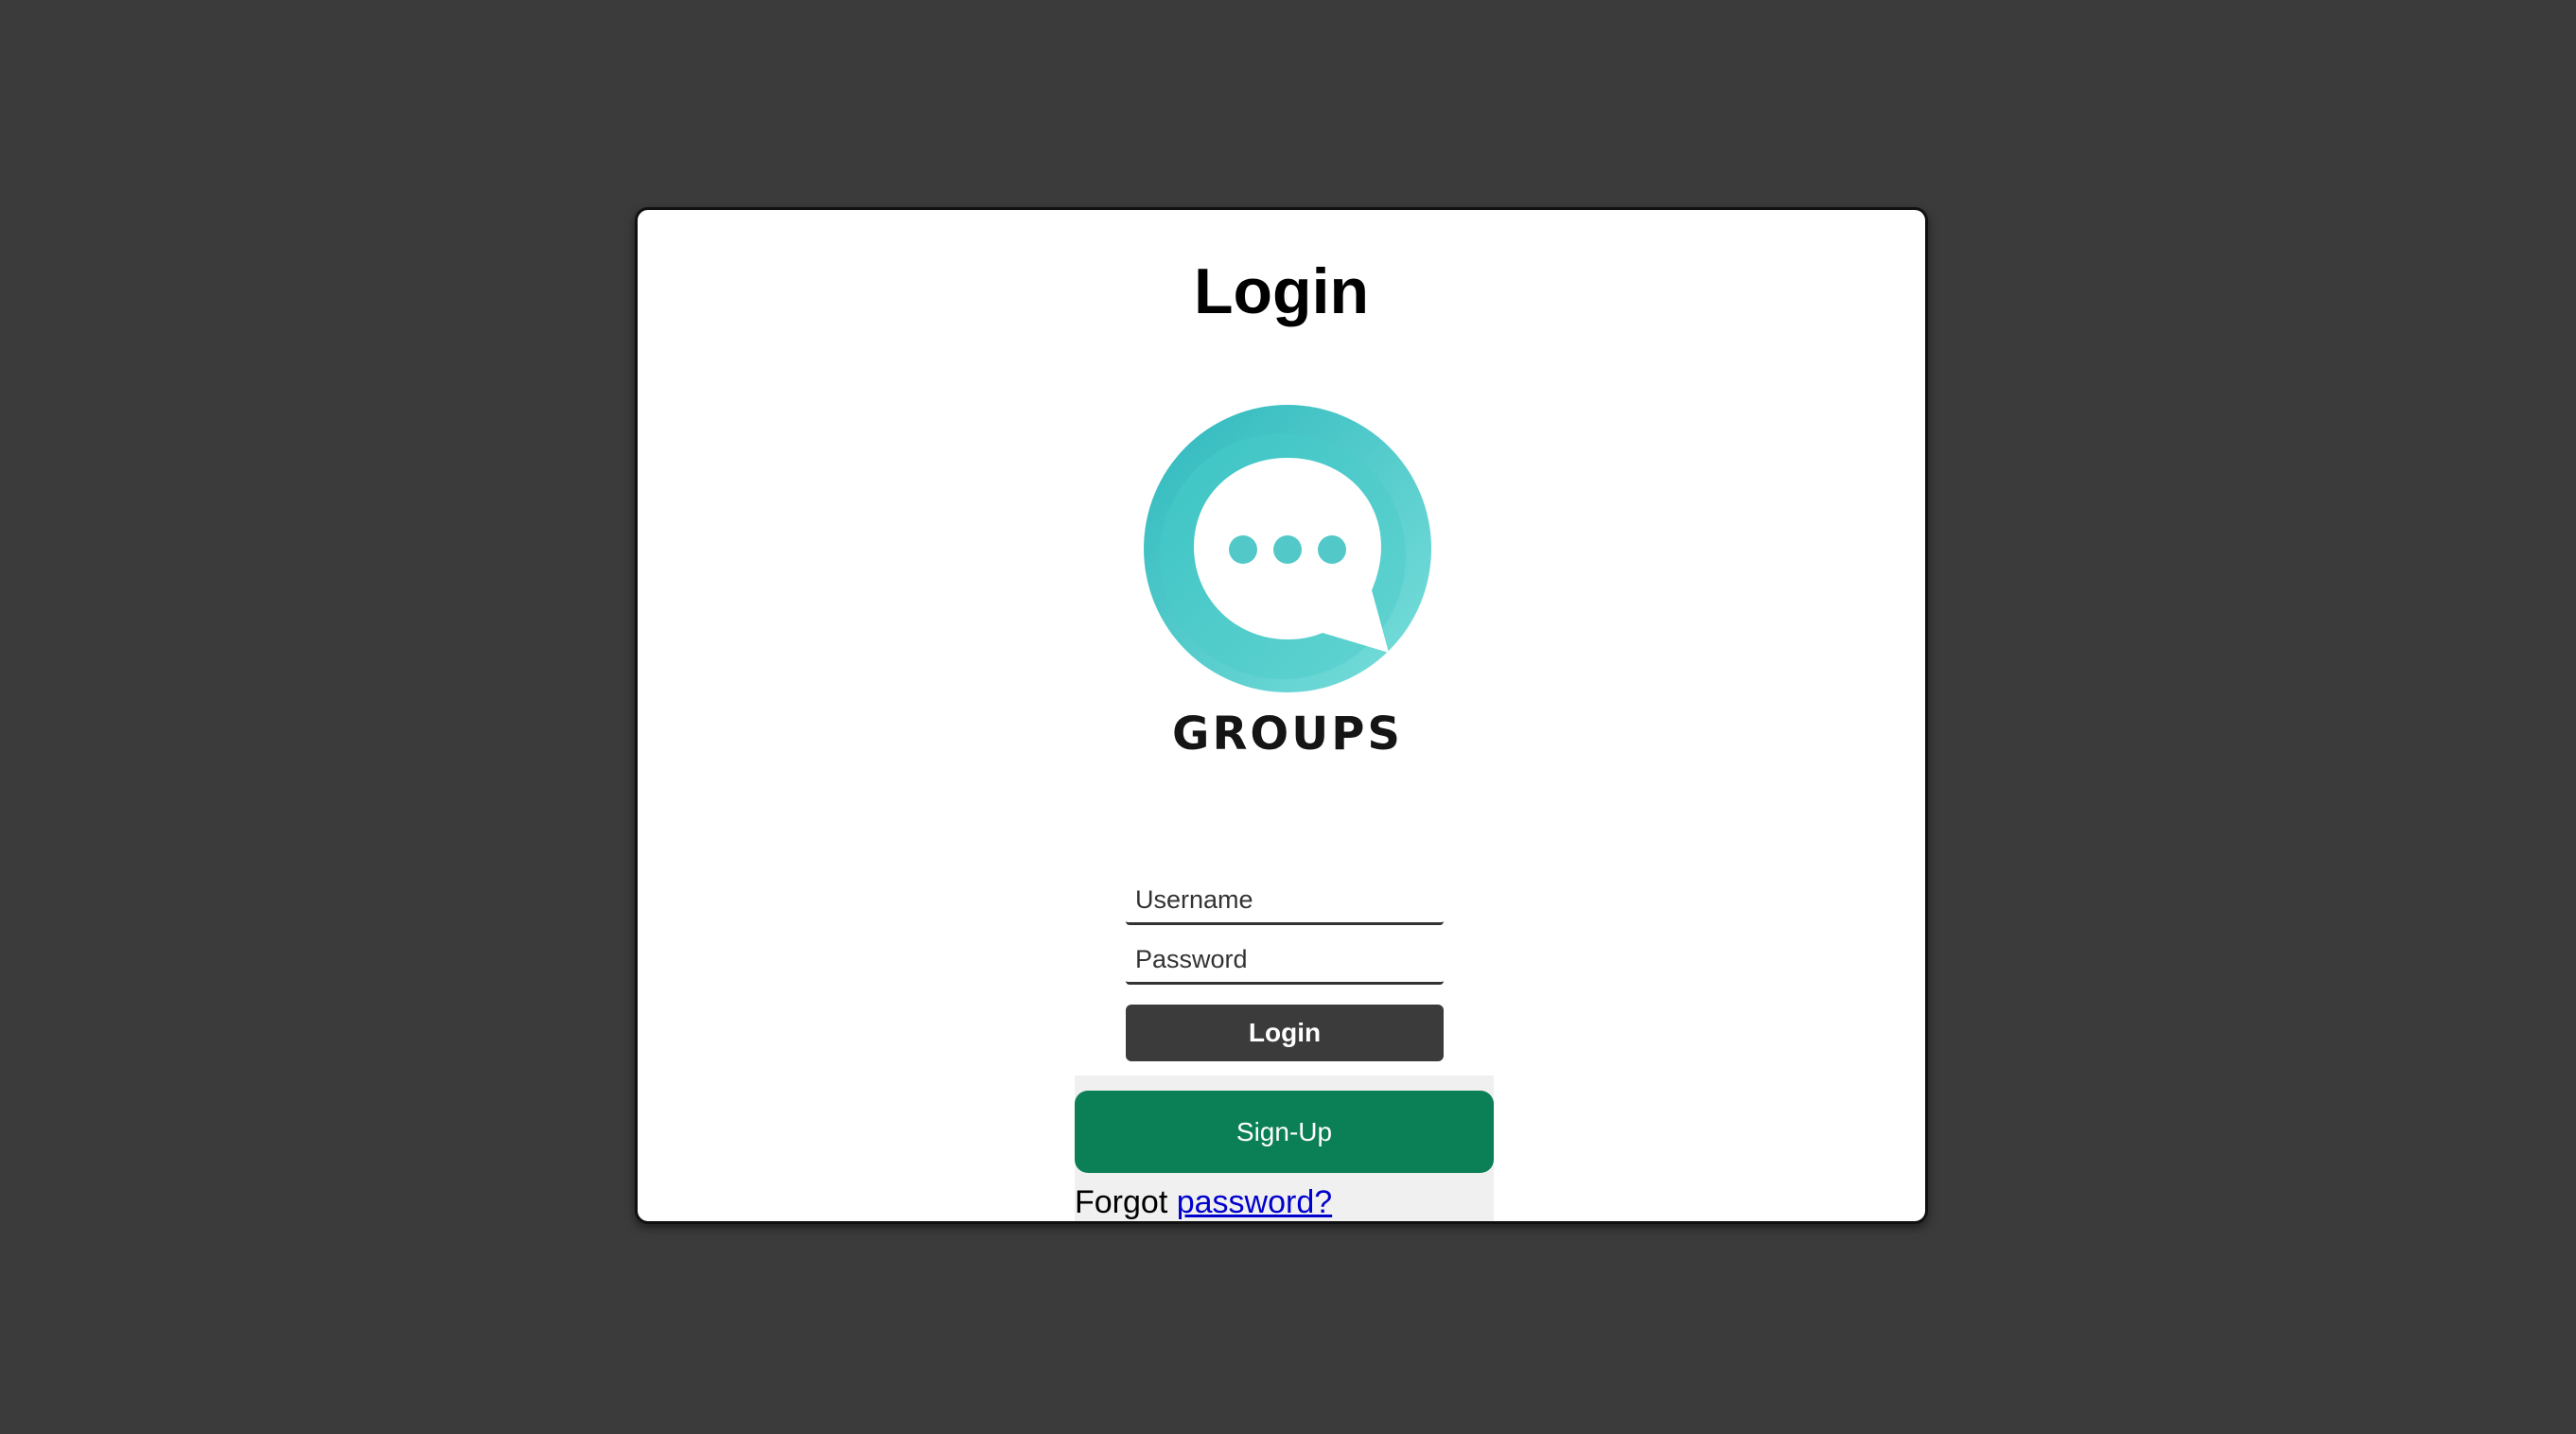 This screenshot has width=2576, height=1434. What do you see at coordinates (1285, 961) in the screenshot?
I see `password-input` at bounding box center [1285, 961].